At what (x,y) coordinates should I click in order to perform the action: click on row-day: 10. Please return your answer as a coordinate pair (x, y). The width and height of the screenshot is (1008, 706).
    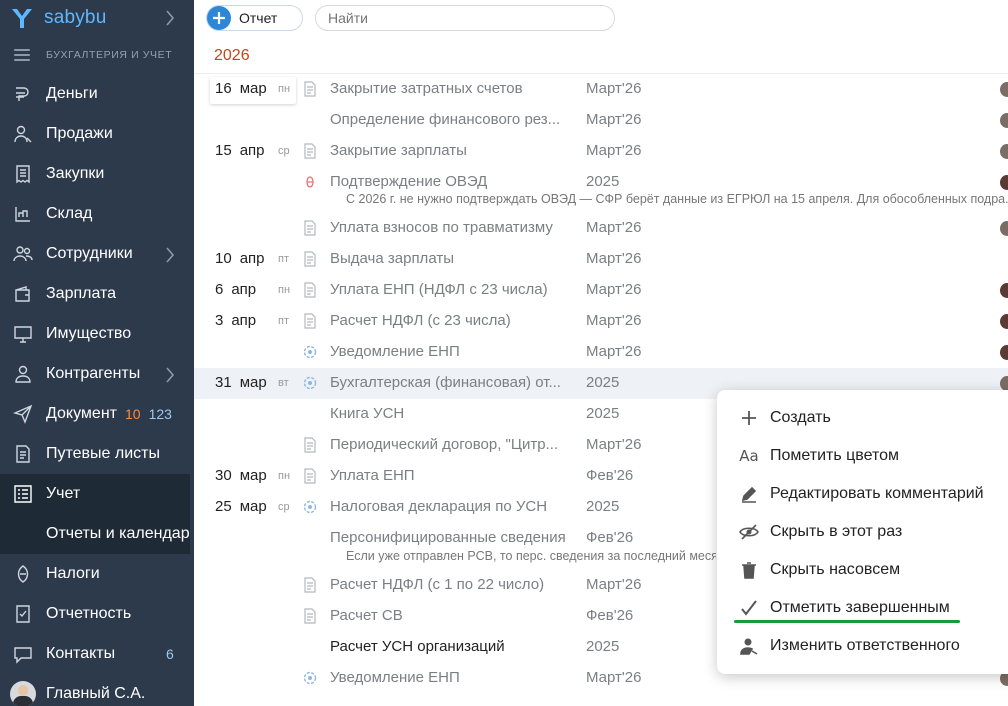
    Looking at the image, I should click on (223, 258).